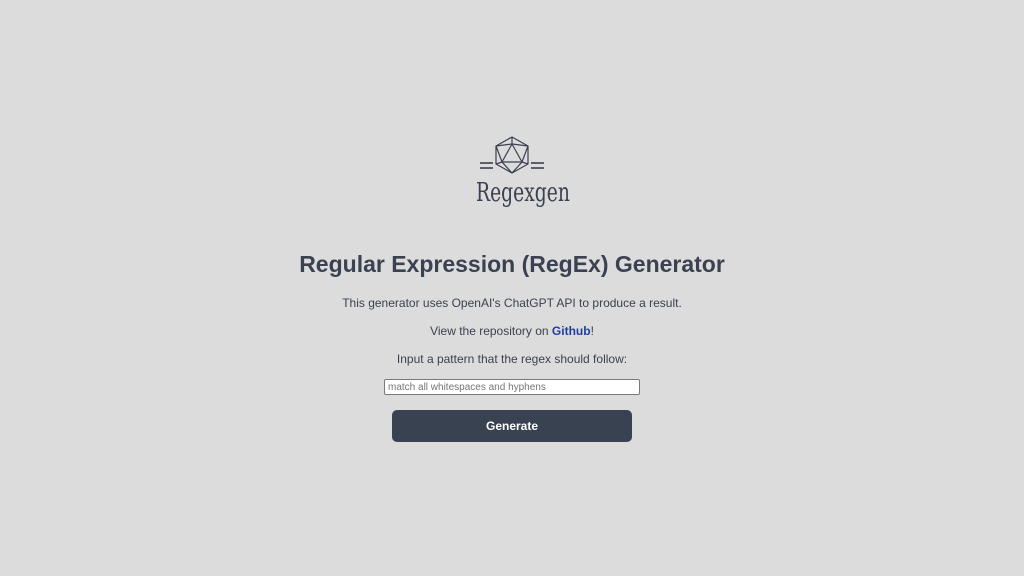 The image size is (1024, 576). What do you see at coordinates (523, 193) in the screenshot?
I see `logo-wordmark: Regexgen` at bounding box center [523, 193].